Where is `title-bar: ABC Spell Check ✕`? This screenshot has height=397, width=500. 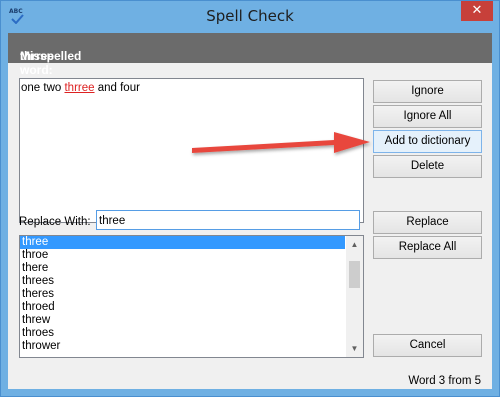
title-bar: ABC Spell Check ✕ is located at coordinates (250, 17).